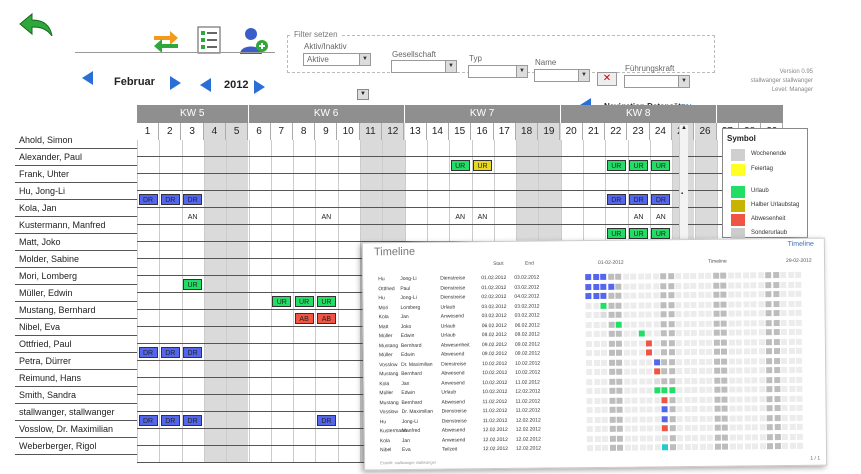 This screenshot has height=474, width=861. Describe the element at coordinates (76, 191) in the screenshot. I see `employee-name: Hu, Jong-Li` at that location.